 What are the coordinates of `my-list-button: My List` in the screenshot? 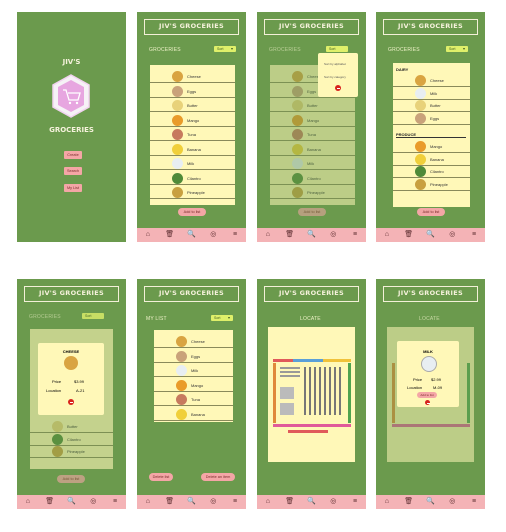 It's located at (73, 188).